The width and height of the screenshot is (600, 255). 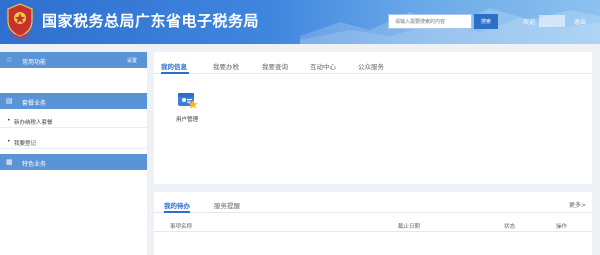 I want to click on welcome-text: 欢迎, so click(x=529, y=22).